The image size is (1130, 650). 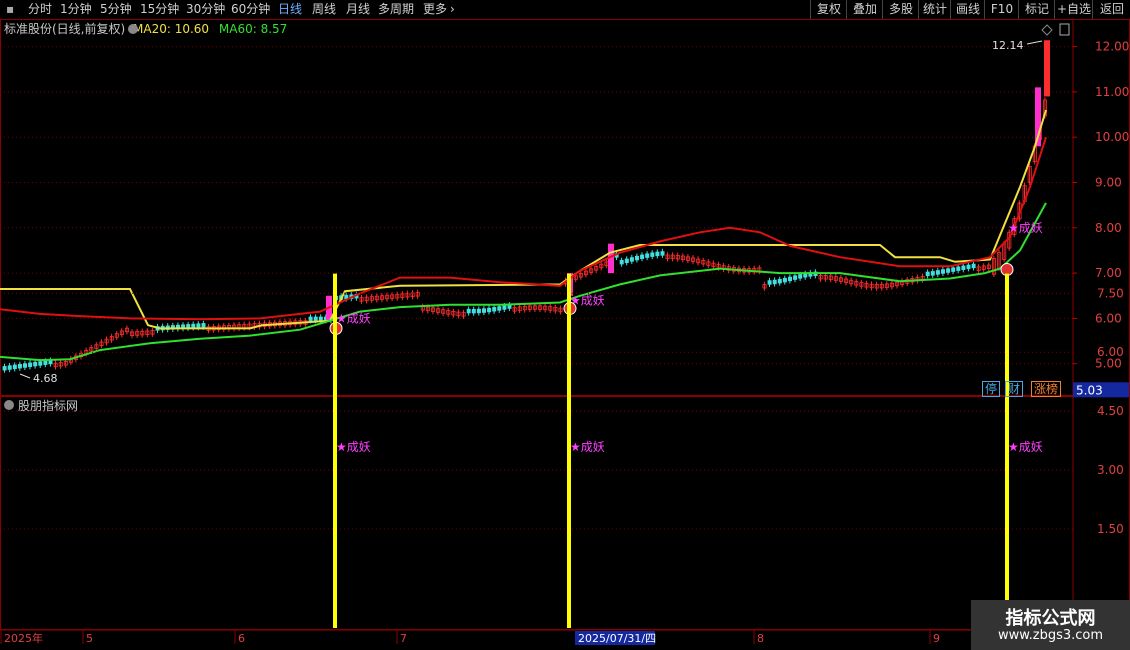 I want to click on time-axis-label: 8, so click(x=760, y=638).